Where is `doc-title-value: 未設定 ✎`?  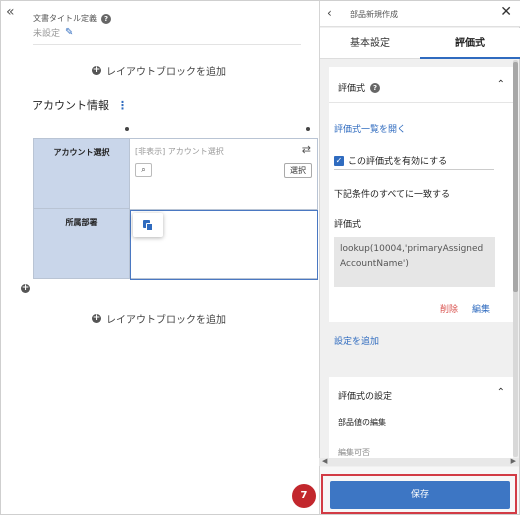 doc-title-value: 未設定 ✎ is located at coordinates (53, 32).